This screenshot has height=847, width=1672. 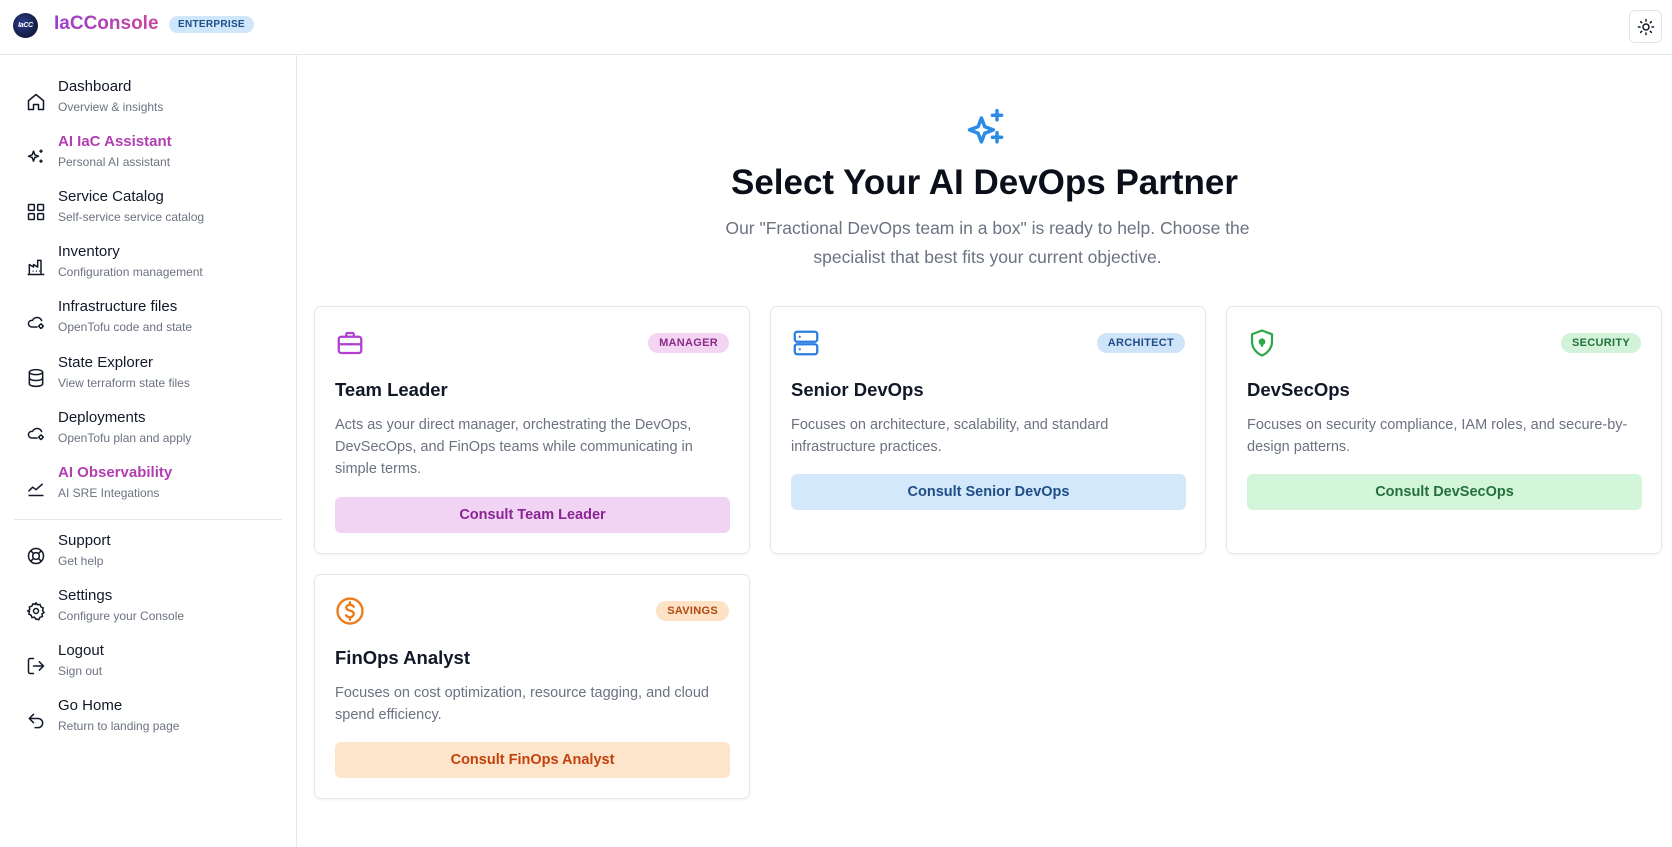 What do you see at coordinates (532, 760) in the screenshot?
I see `consult-finops-analyst-button: Consult FinOps Analyst` at bounding box center [532, 760].